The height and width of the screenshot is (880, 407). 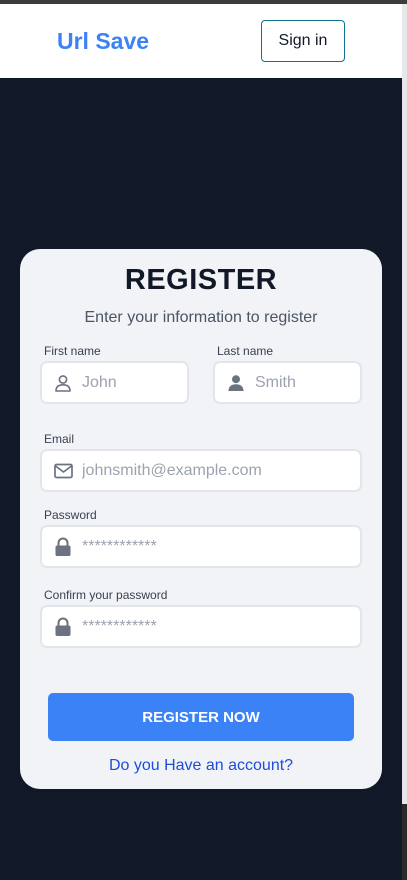 What do you see at coordinates (201, 280) in the screenshot?
I see `register-title: REGISTER` at bounding box center [201, 280].